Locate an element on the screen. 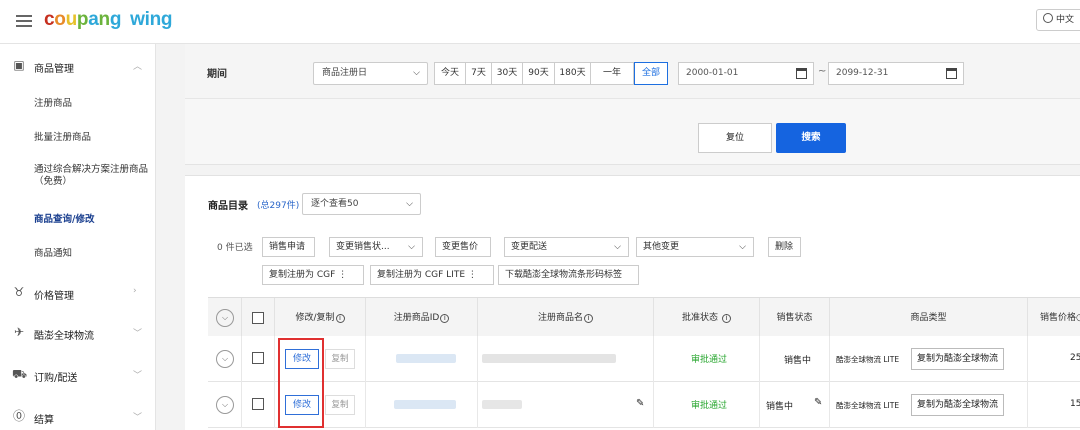 The width and height of the screenshot is (1080, 430). select-all-checkbox is located at coordinates (258, 318).